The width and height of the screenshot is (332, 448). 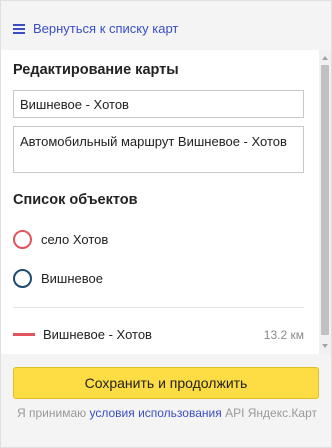 What do you see at coordinates (96, 70) in the screenshot?
I see `editor-title: Редактирование карты` at bounding box center [96, 70].